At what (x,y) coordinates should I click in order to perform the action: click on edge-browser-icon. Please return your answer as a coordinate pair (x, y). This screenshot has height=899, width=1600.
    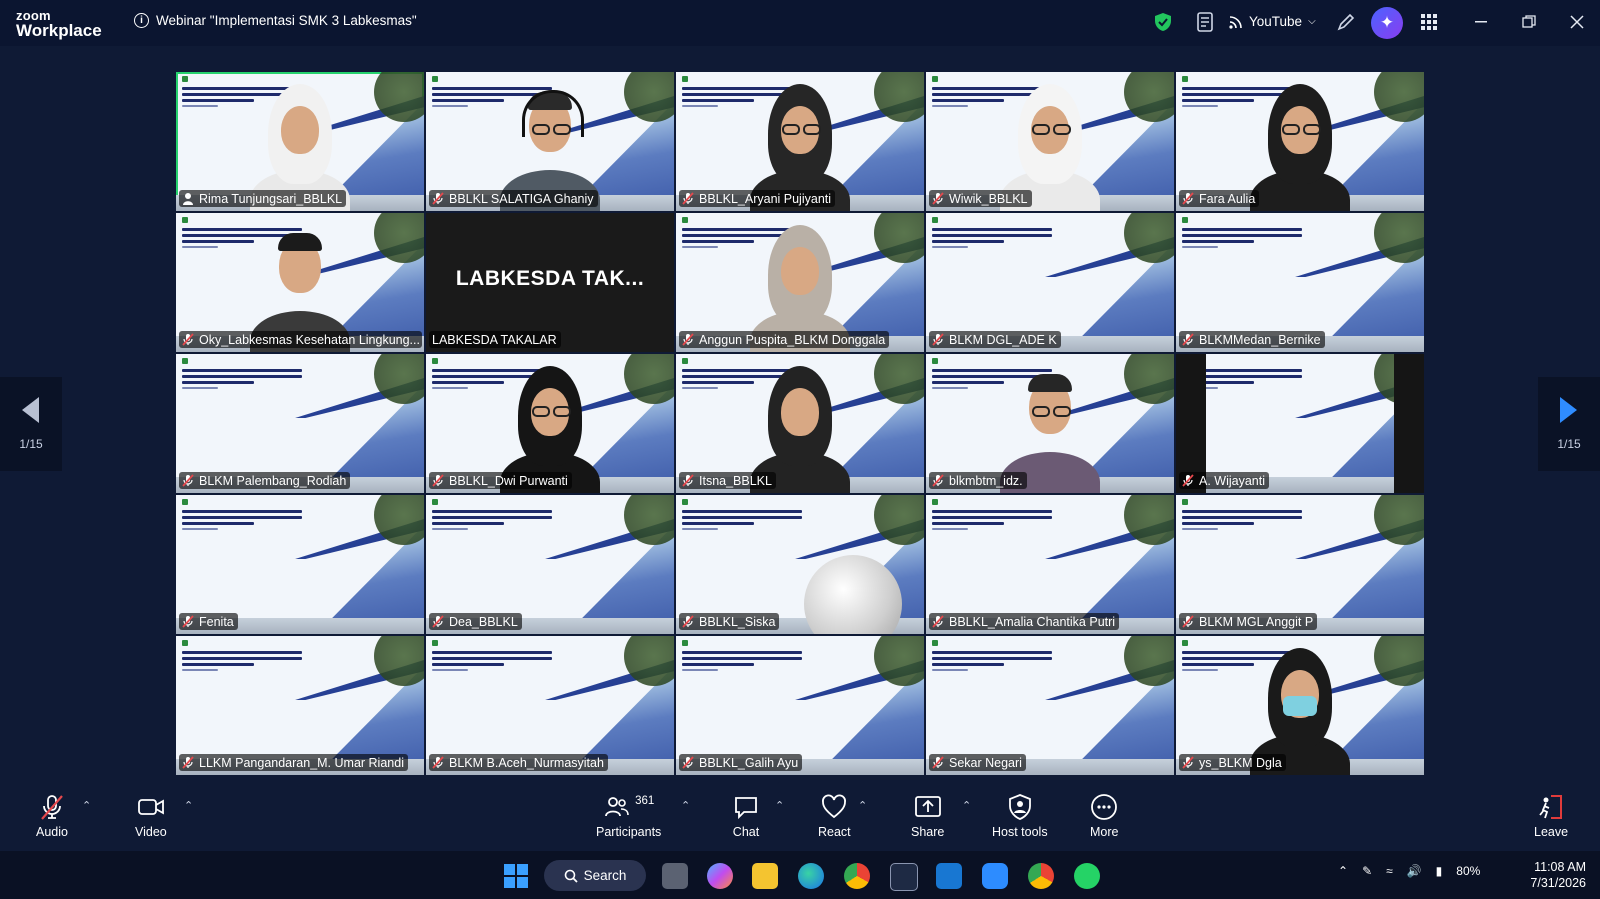
    Looking at the image, I should click on (811, 876).